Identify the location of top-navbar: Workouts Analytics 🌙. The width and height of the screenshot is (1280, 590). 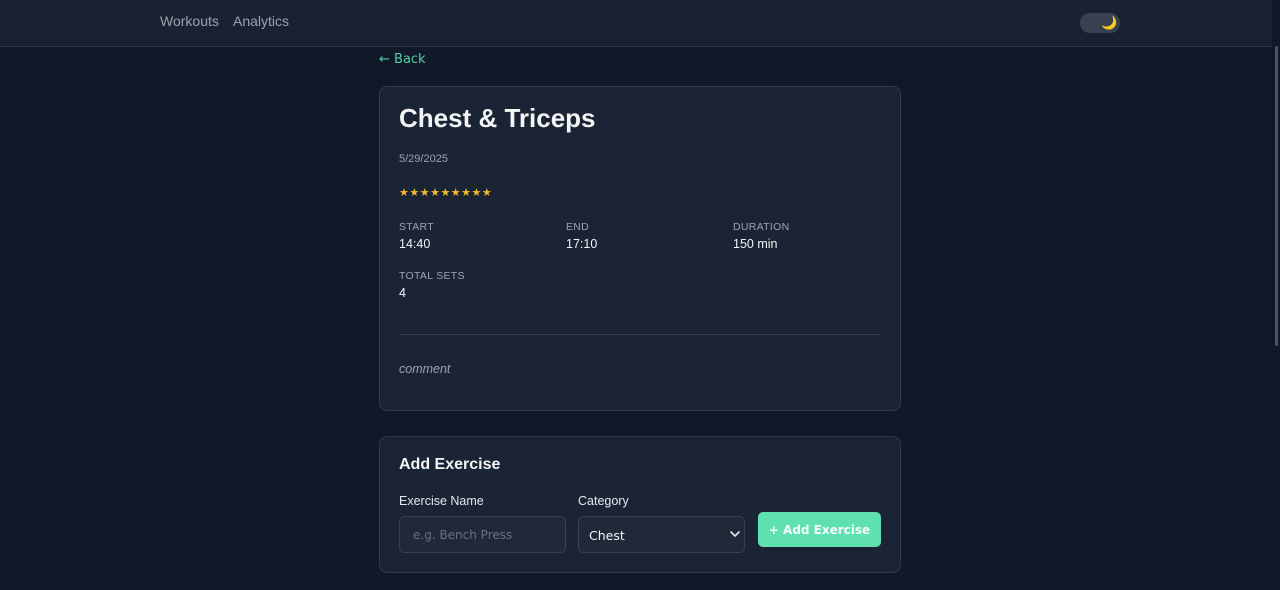
(636, 23).